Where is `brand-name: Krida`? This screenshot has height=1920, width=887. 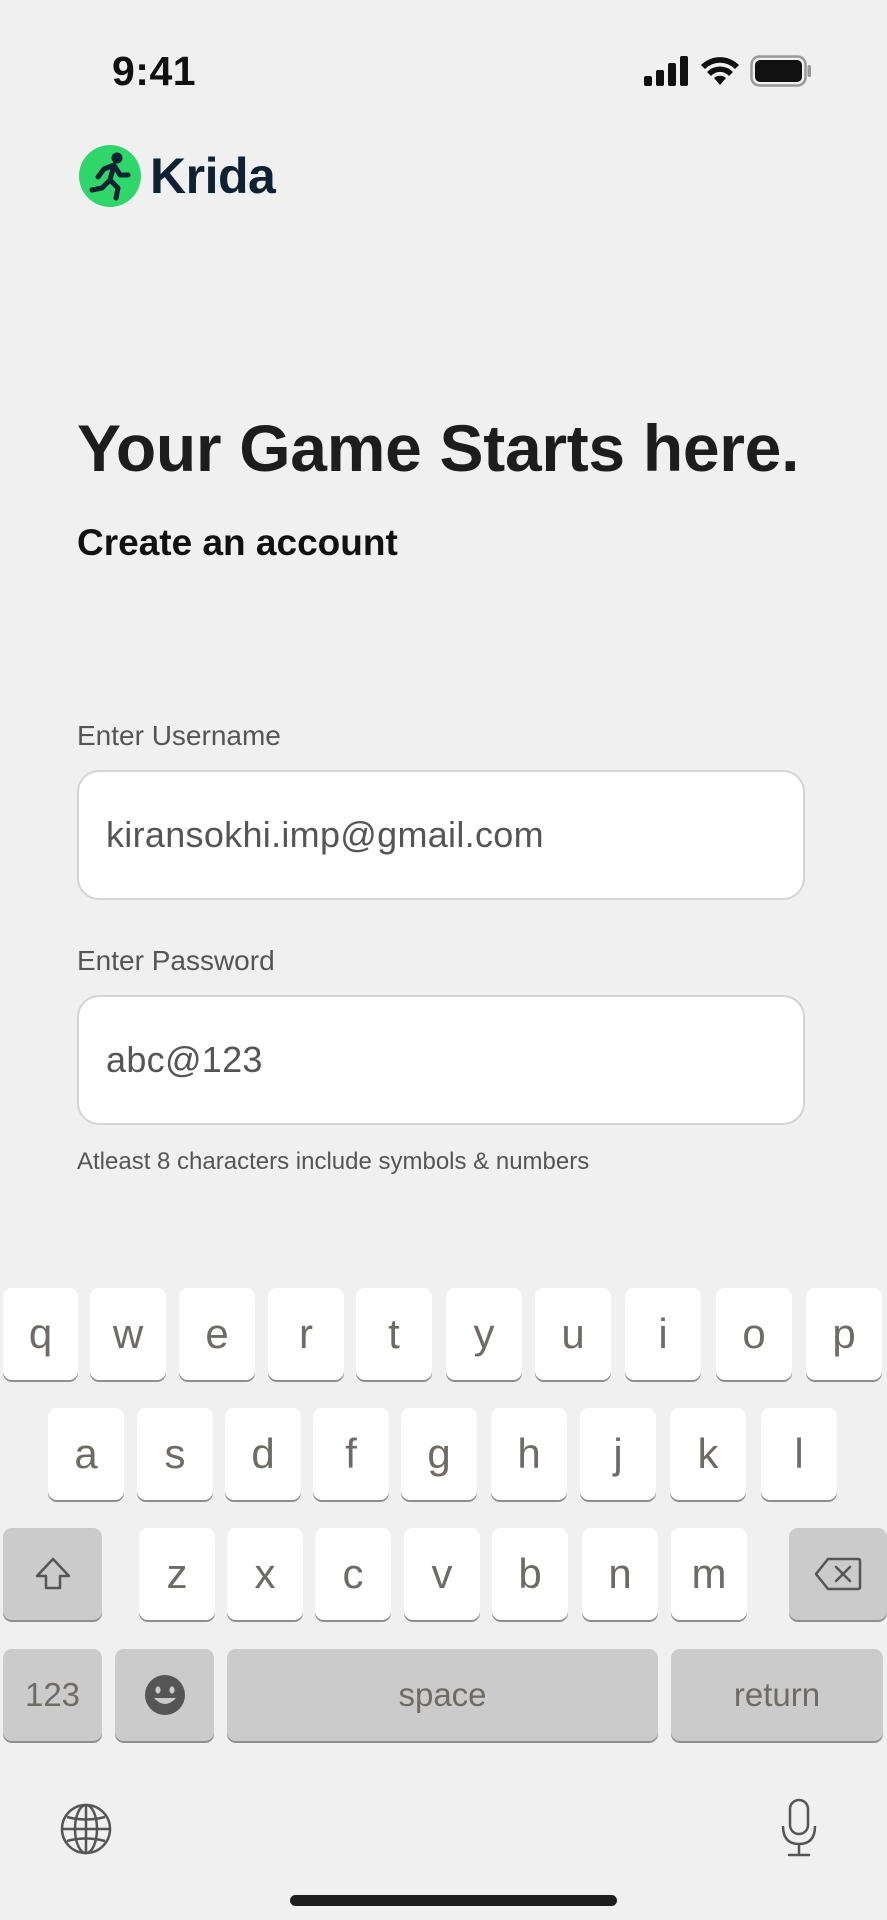 brand-name: Krida is located at coordinates (213, 176).